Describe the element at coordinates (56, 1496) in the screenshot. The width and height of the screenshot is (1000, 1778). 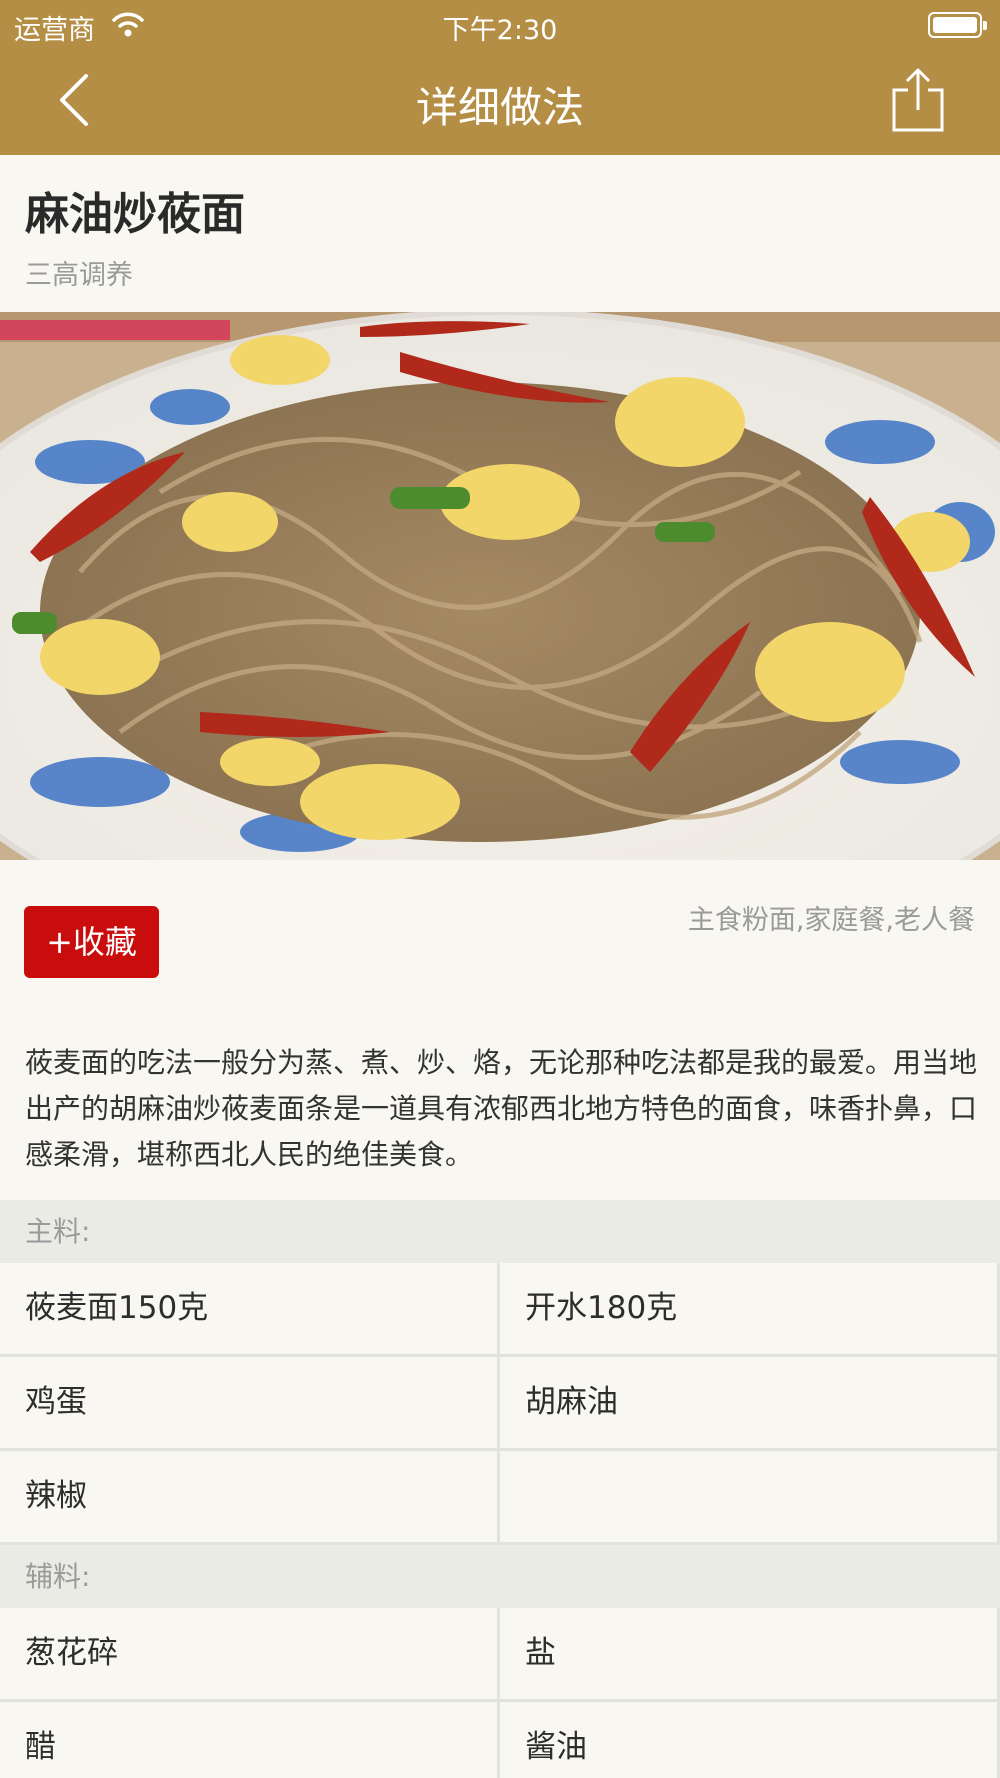
I see `ingredient-cell: 辣椒` at that location.